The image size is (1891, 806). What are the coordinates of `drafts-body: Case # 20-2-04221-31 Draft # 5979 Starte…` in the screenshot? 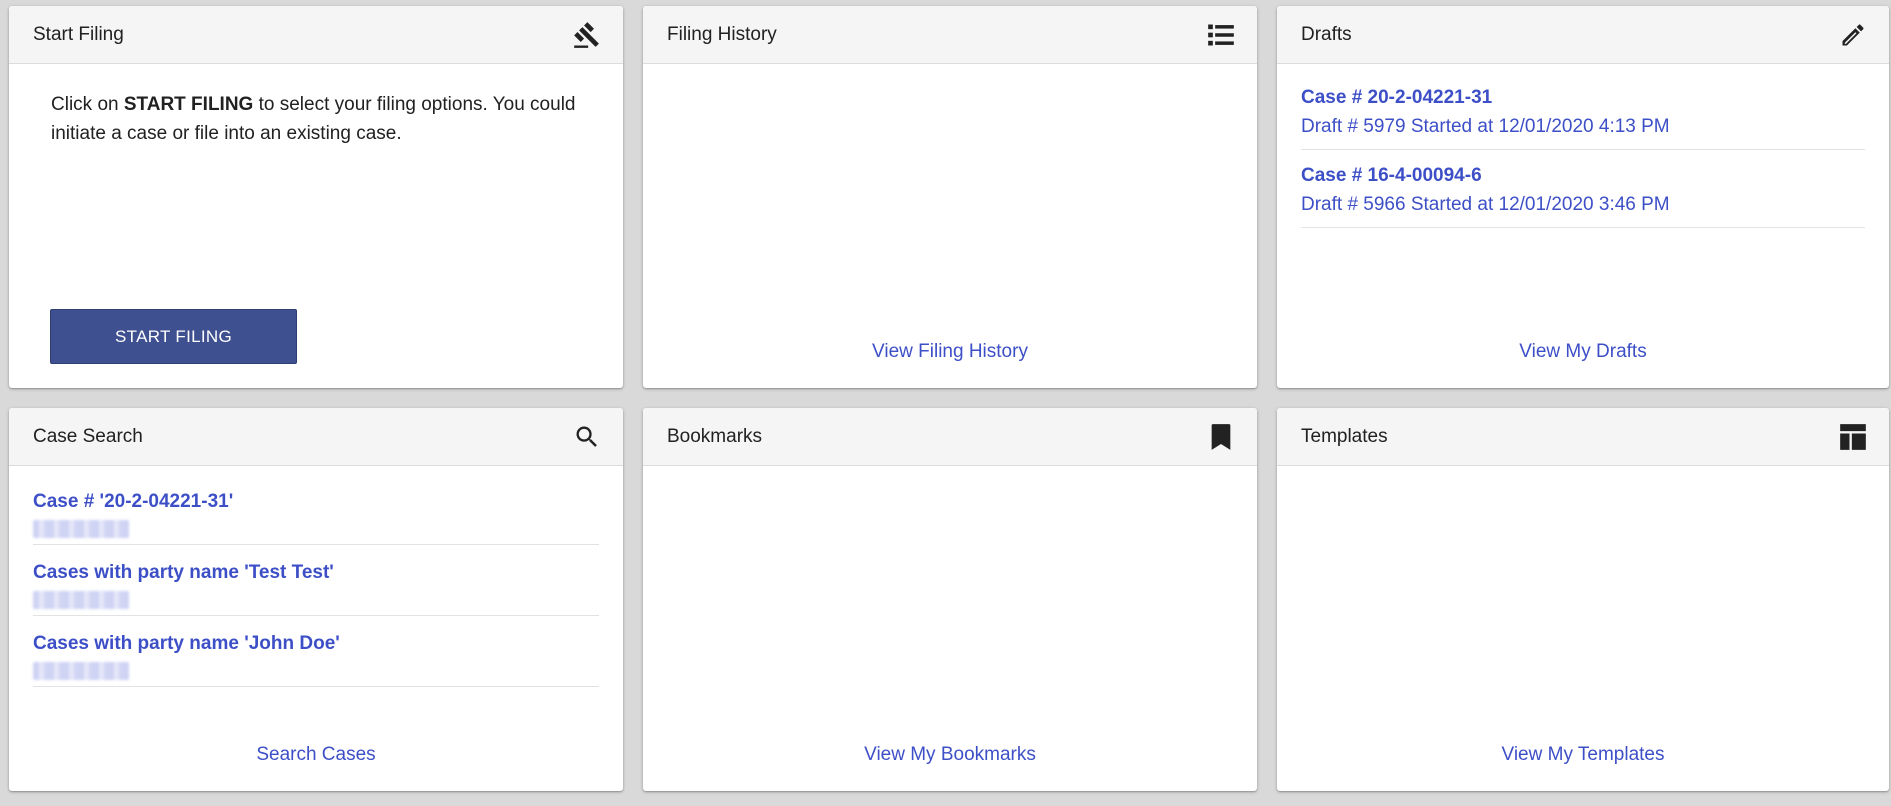 It's located at (1583, 194).